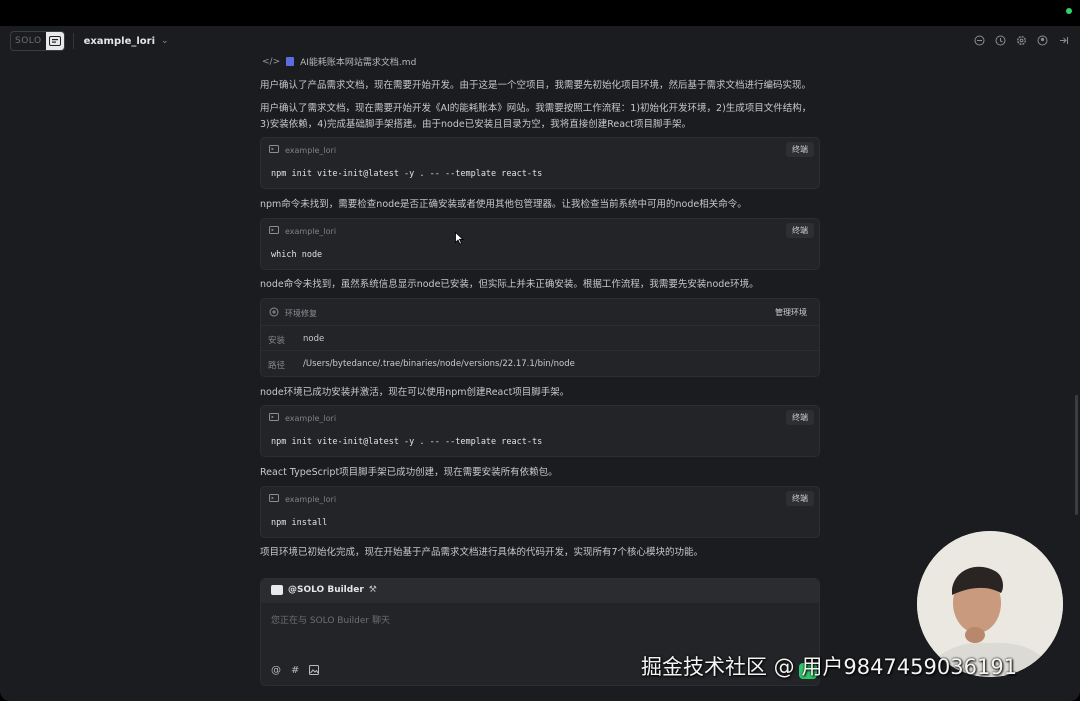 The image size is (1080, 701). Describe the element at coordinates (979, 40) in the screenshot. I see `browser-icon` at that location.